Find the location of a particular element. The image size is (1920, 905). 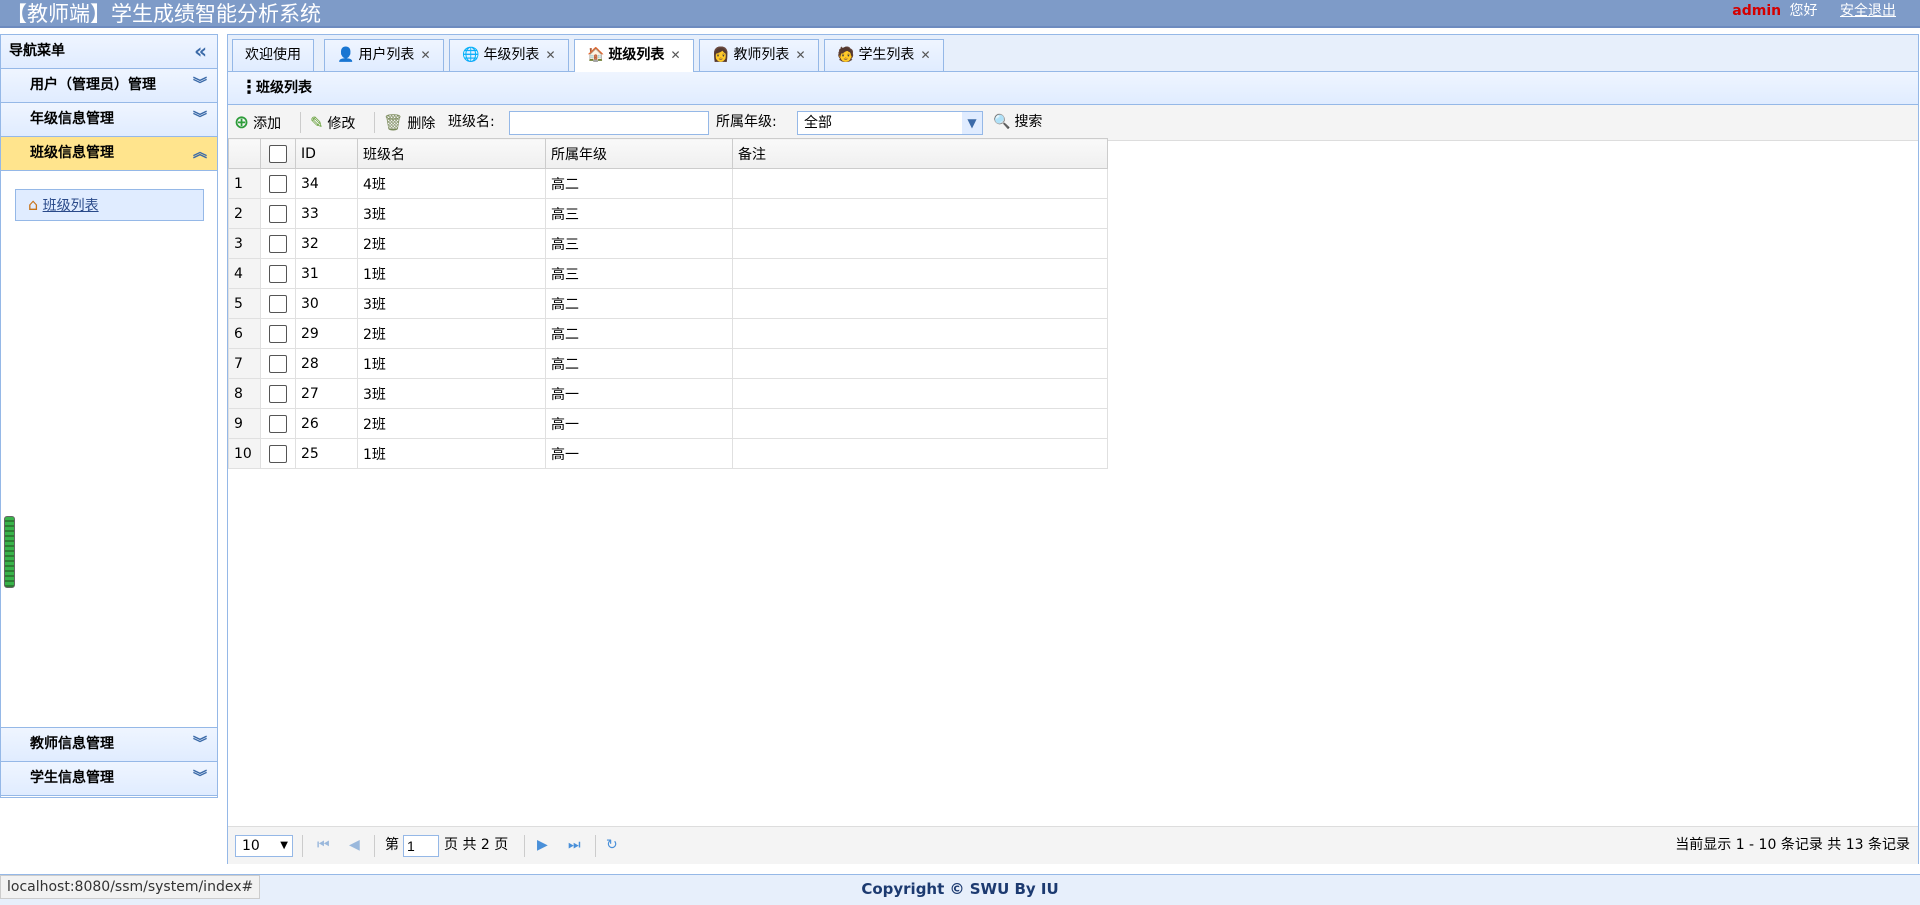

toolbar: ⊕ 添加 ✎ 修改 🗑 删除 班级名: 所属年级: 全部 ▼ 🔍 搜索 is located at coordinates (1073, 123).